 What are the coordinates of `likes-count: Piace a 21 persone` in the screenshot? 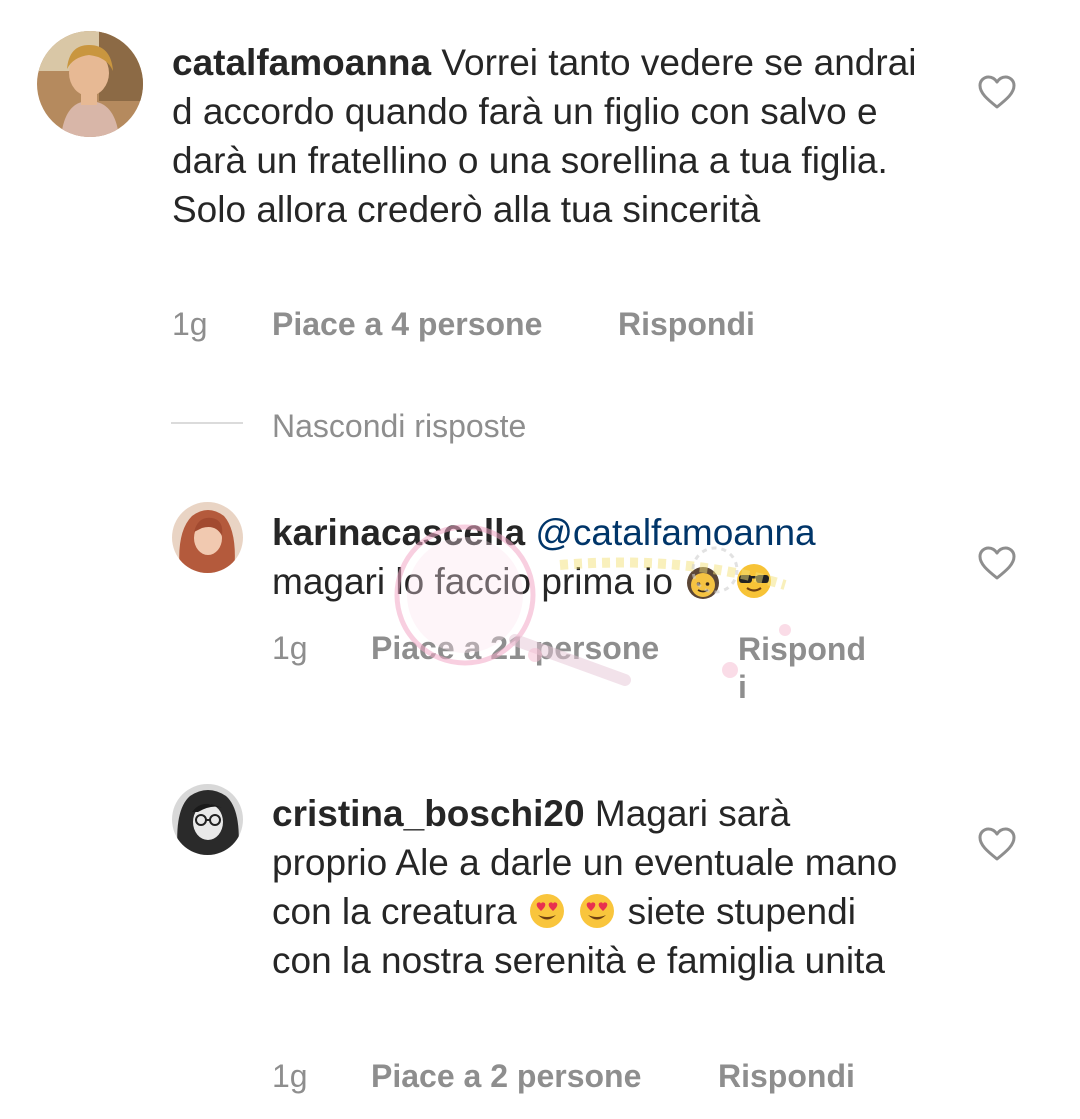 It's located at (515, 648).